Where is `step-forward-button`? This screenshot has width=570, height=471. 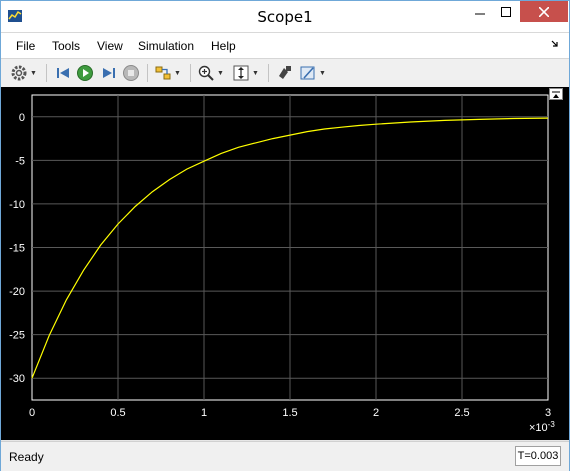 step-forward-button is located at coordinates (109, 73).